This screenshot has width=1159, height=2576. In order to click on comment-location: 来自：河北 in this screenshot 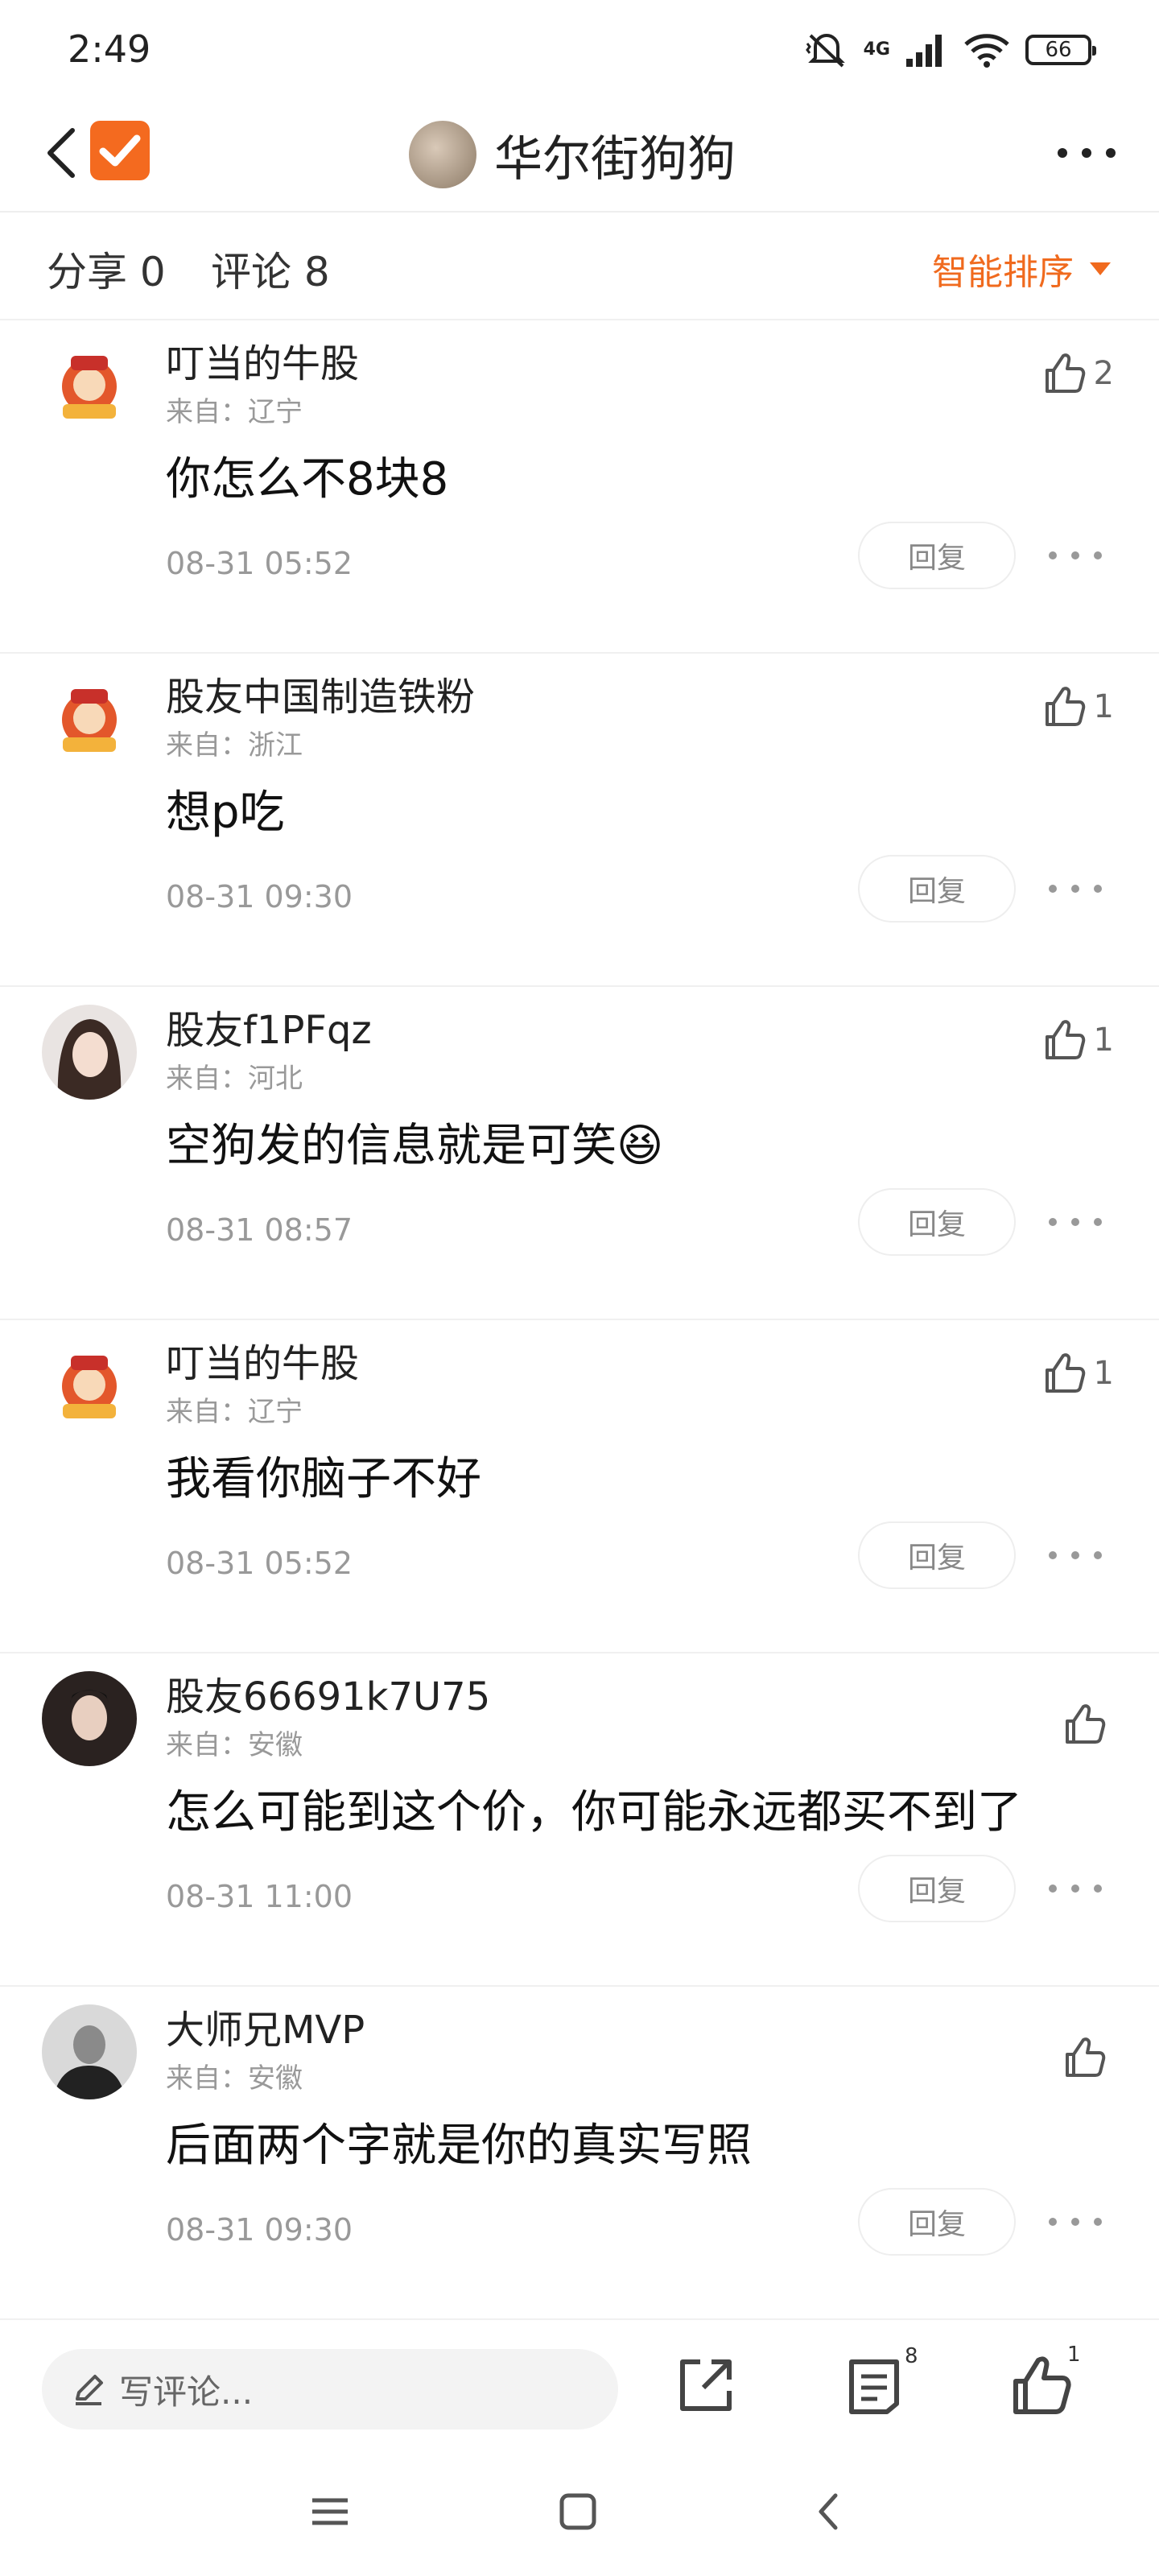, I will do `click(234, 1079)`.